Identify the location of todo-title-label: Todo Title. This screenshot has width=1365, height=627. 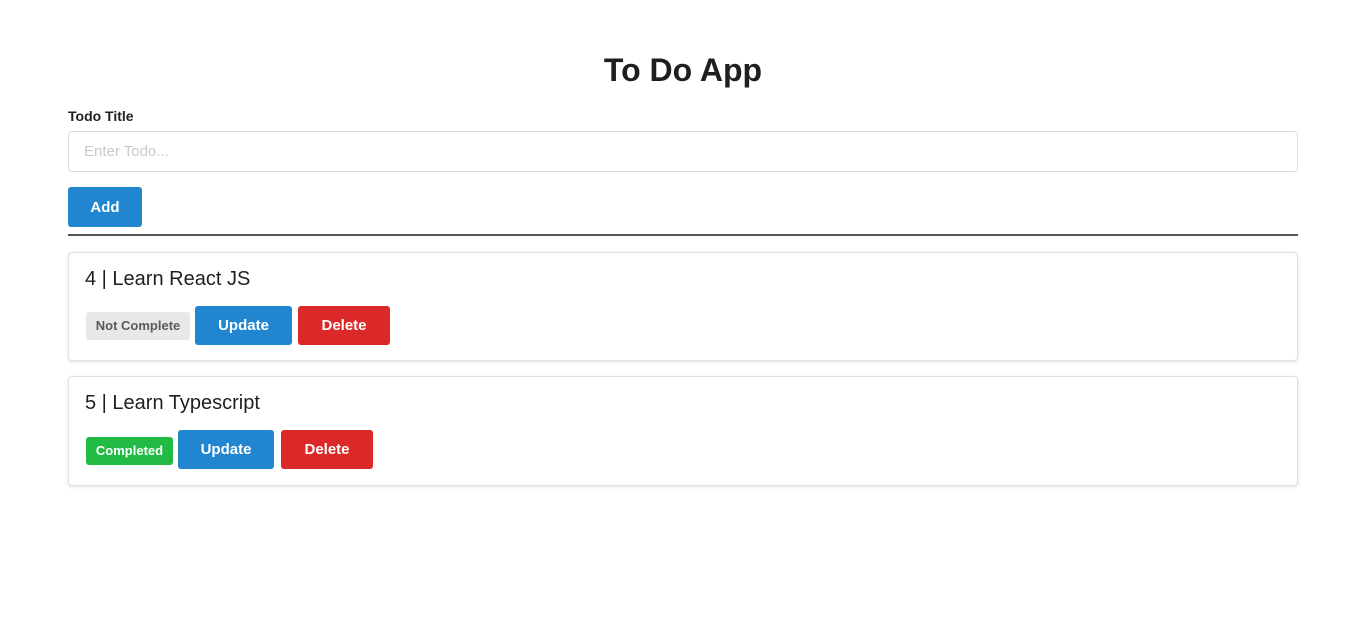
(101, 116).